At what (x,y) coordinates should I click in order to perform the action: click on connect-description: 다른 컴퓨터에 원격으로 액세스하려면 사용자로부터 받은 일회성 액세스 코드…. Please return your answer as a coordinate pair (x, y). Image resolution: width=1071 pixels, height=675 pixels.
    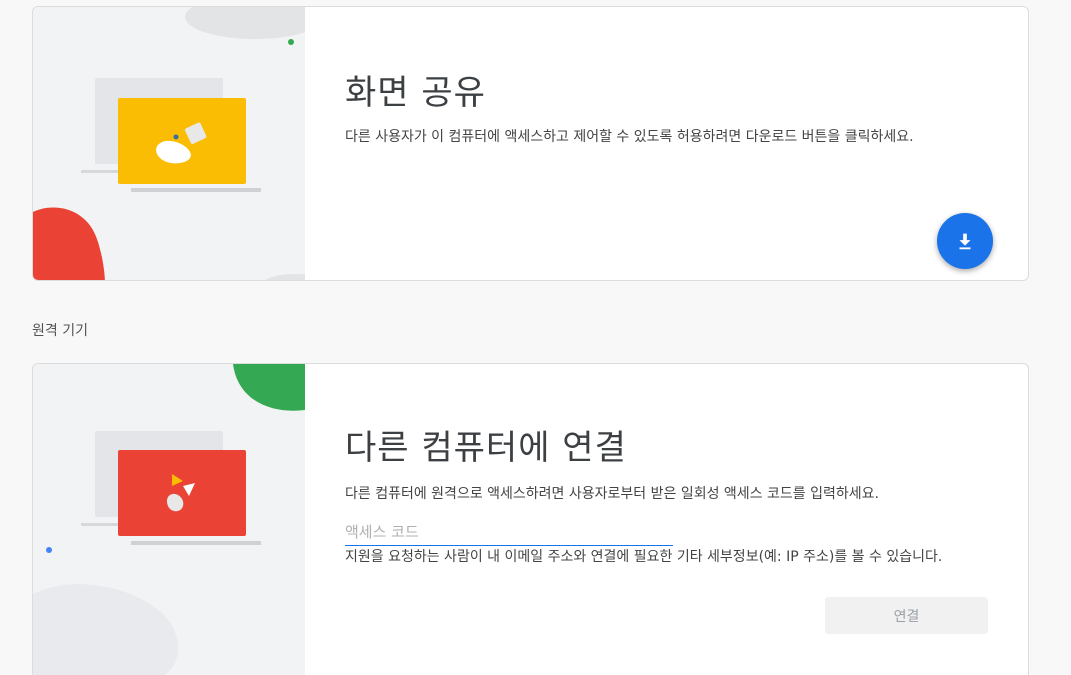
    Looking at the image, I should click on (612, 494).